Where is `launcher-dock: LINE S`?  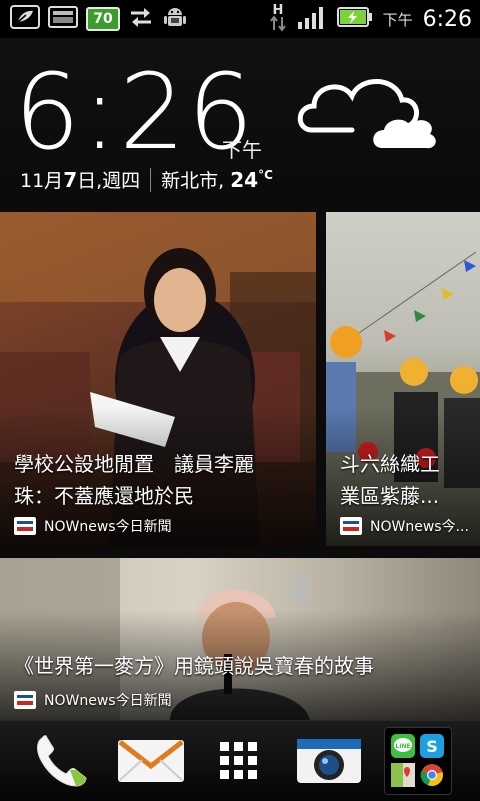
launcher-dock: LINE S is located at coordinates (240, 760).